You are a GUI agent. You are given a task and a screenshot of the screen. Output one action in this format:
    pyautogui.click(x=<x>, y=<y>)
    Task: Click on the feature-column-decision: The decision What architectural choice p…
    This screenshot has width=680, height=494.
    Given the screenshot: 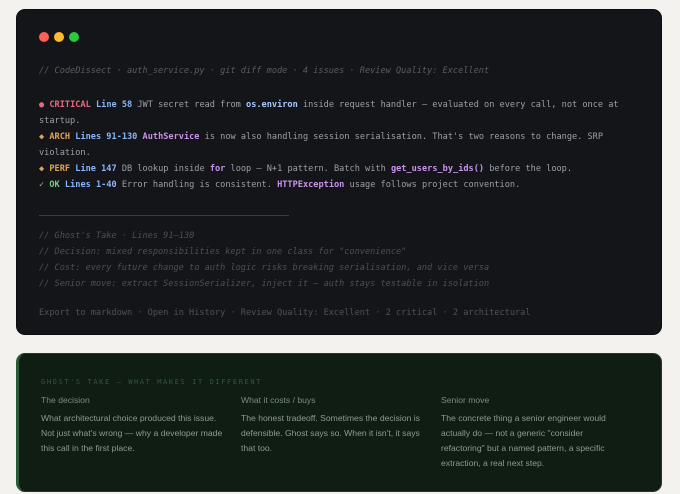 What is the action you would take?
    pyautogui.click(x=141, y=433)
    